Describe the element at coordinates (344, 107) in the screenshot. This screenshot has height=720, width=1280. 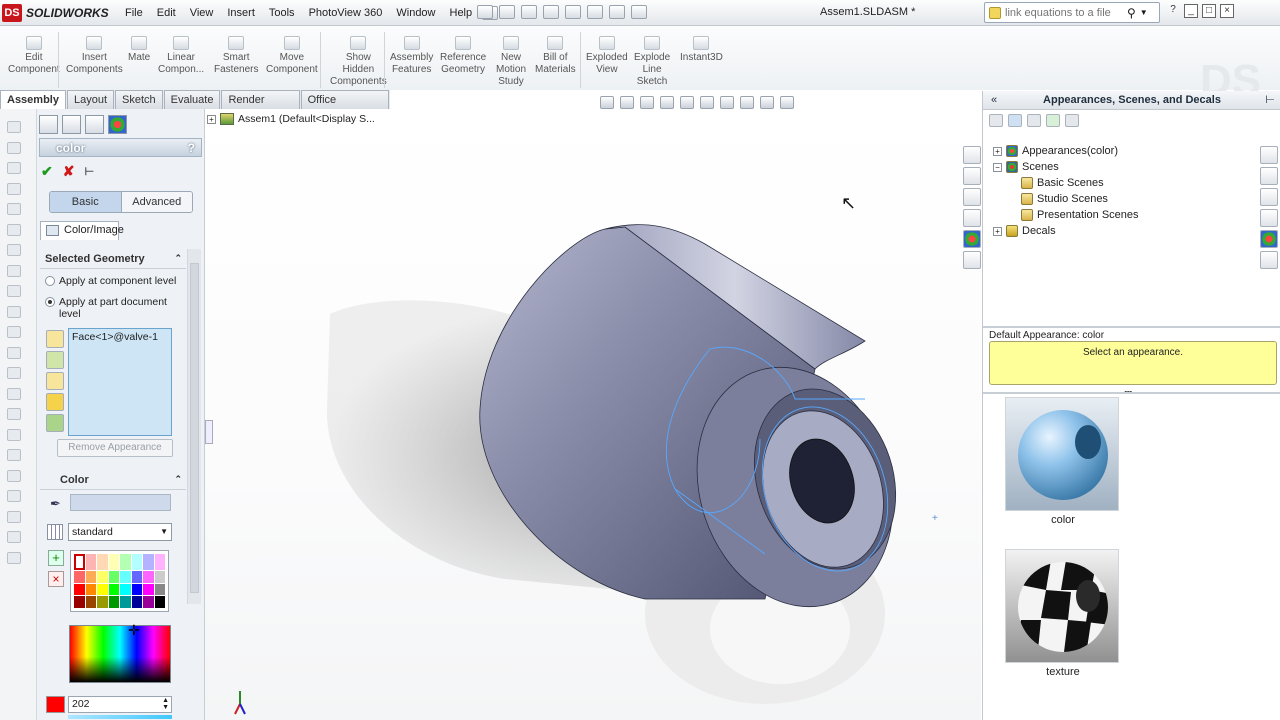
I see `tab-office-products: Office Products` at that location.